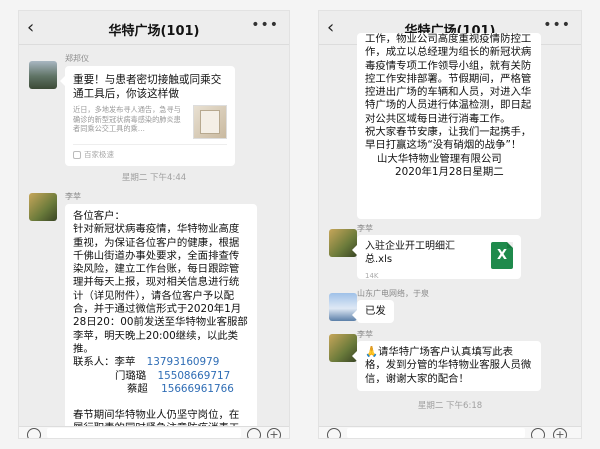 This screenshot has height=449, width=600. Describe the element at coordinates (154, 178) in the screenshot. I see `timestamp: 星期二 下午4:44` at that location.